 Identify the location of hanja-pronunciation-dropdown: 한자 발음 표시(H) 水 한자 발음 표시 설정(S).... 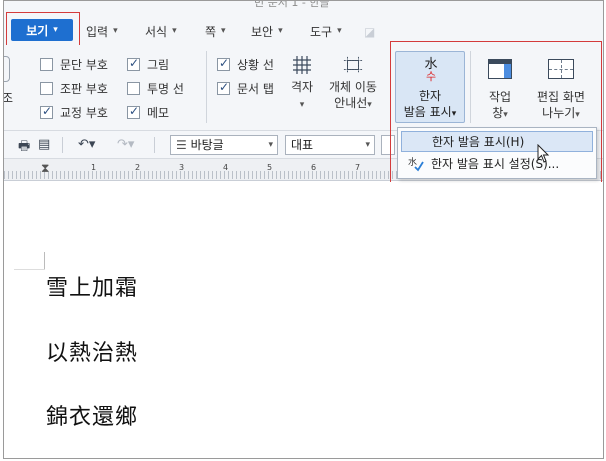
(497, 153).